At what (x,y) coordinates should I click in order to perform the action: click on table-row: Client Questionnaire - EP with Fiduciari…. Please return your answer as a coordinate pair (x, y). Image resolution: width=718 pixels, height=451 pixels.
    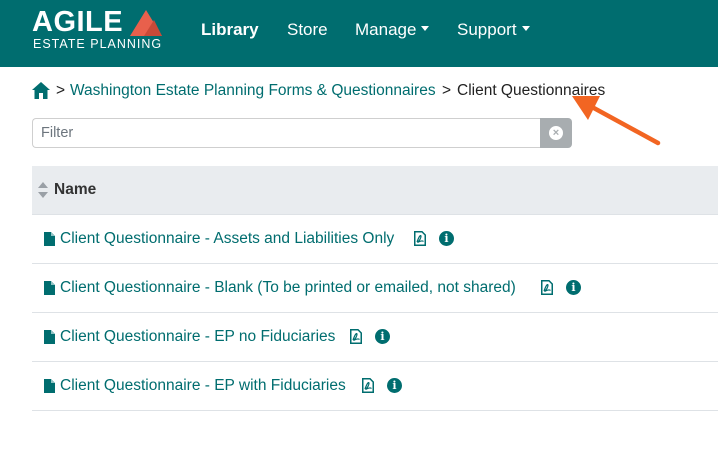
    Looking at the image, I should click on (375, 386).